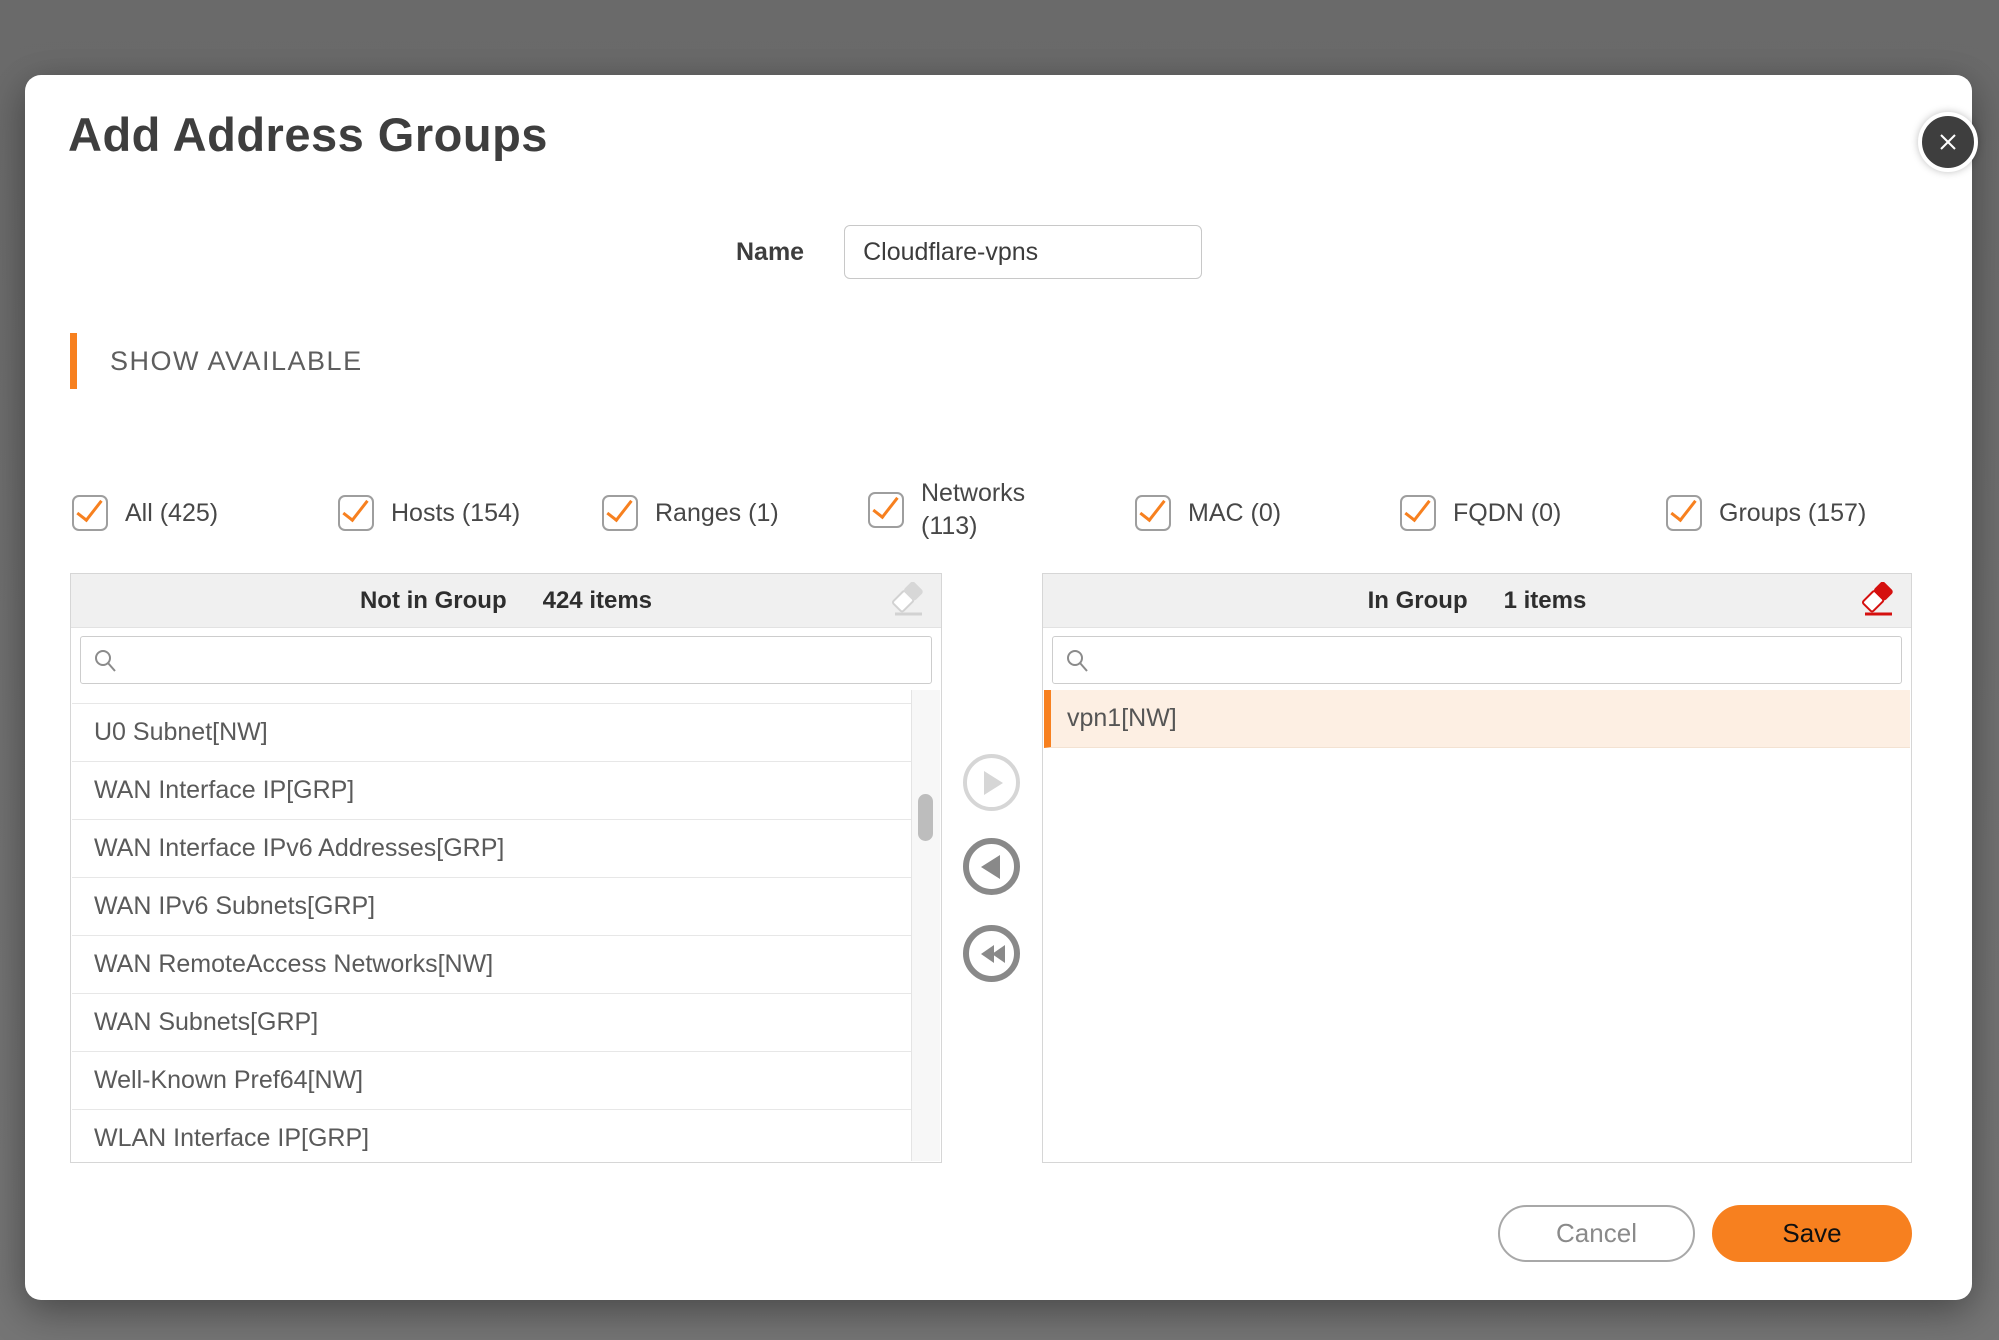 This screenshot has width=1999, height=1340. I want to click on filter-all: All (425), so click(145, 513).